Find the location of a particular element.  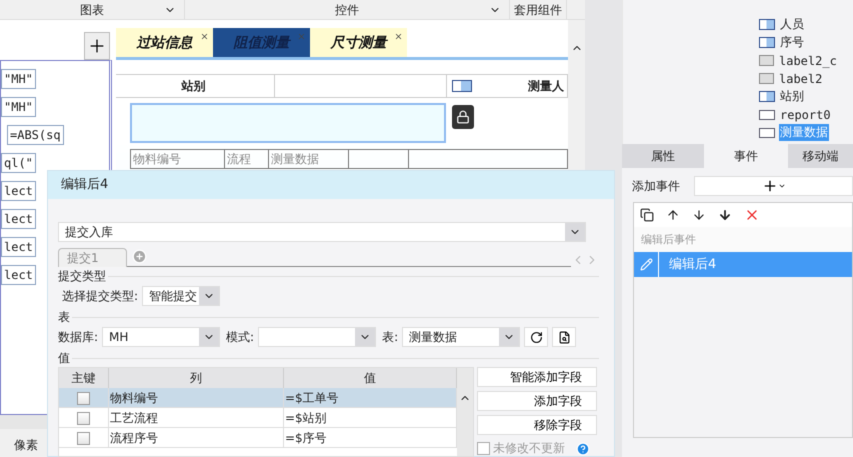

lock-icon is located at coordinates (463, 117).